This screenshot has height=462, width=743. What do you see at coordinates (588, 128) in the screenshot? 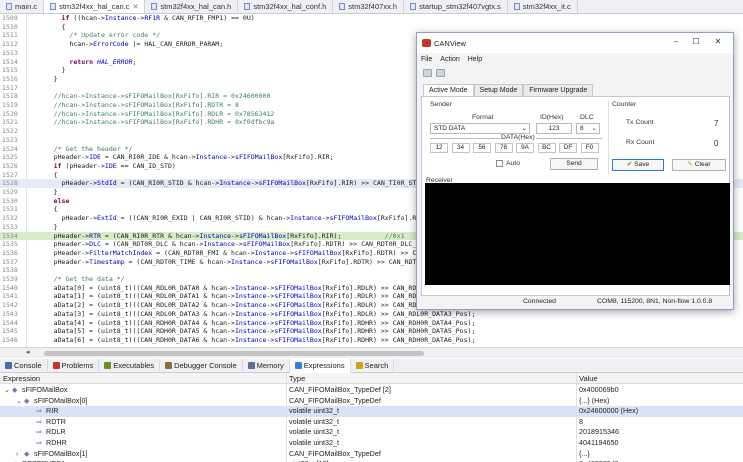
I see `dlc-select: 8 ⌄` at bounding box center [588, 128].